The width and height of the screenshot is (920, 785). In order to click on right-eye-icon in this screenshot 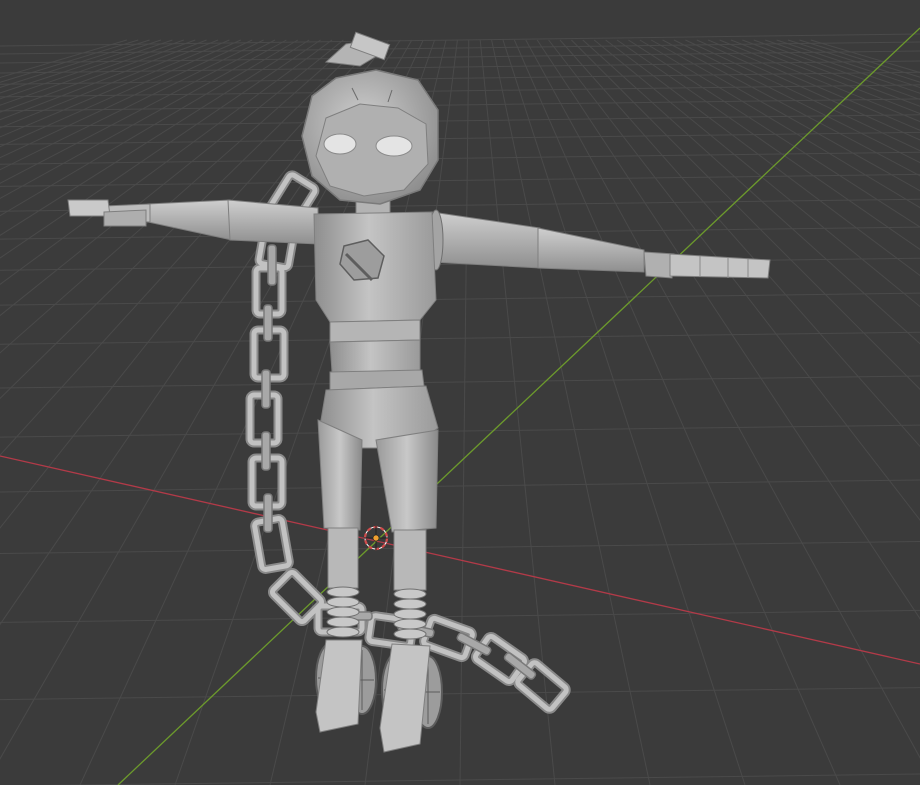, I will do `click(394, 146)`.